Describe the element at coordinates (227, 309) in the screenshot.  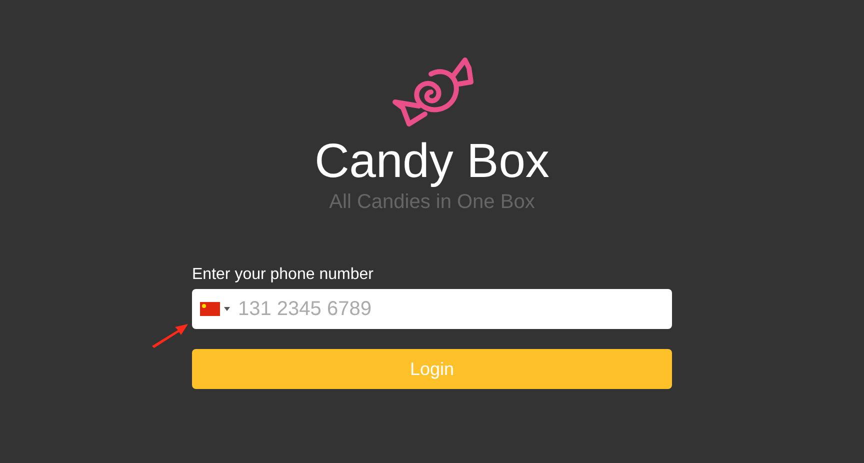
I see `caret-icon` at that location.